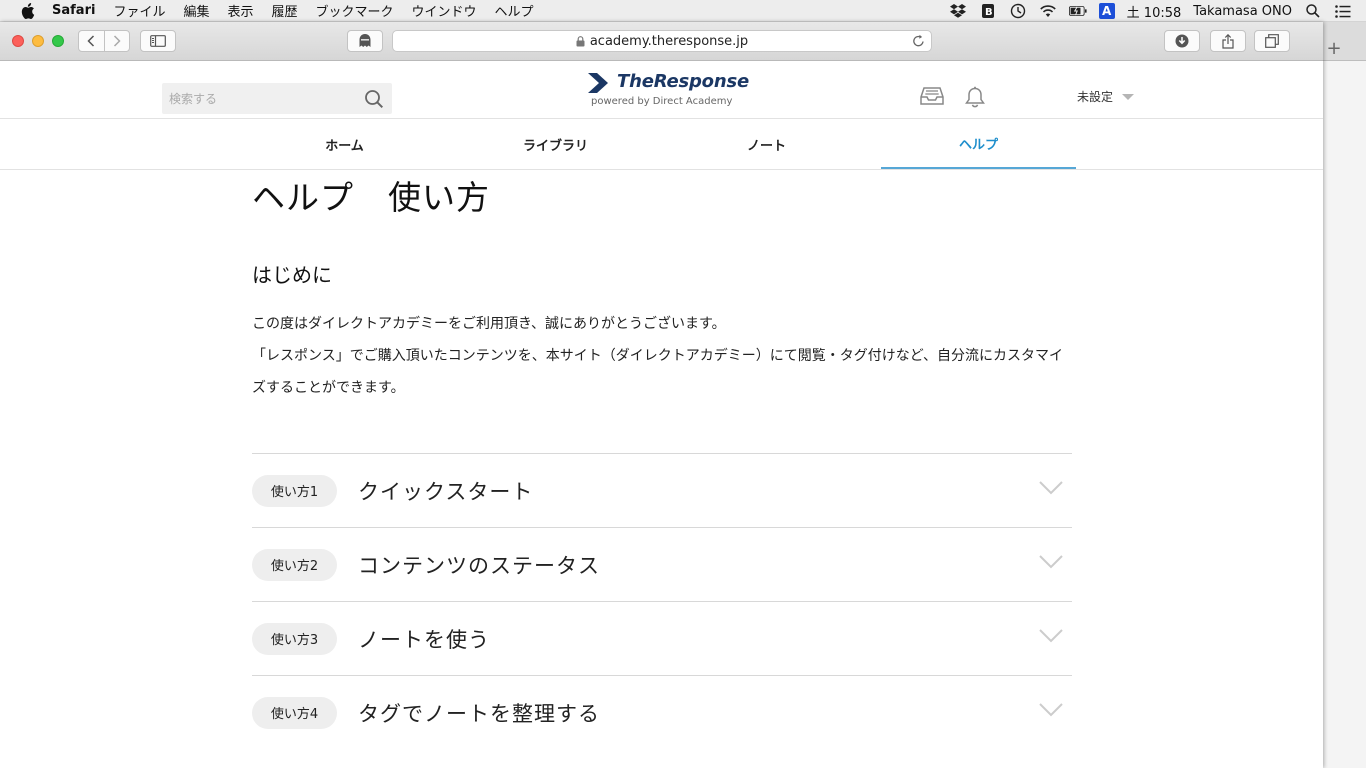  Describe the element at coordinates (555, 144) in the screenshot. I see `nav-tab-library: ライブラリ` at that location.